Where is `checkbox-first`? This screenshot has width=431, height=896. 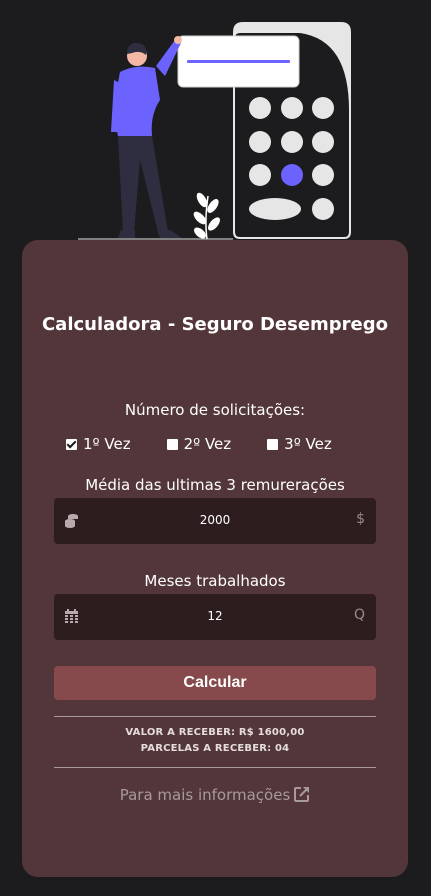 checkbox-first is located at coordinates (71, 444).